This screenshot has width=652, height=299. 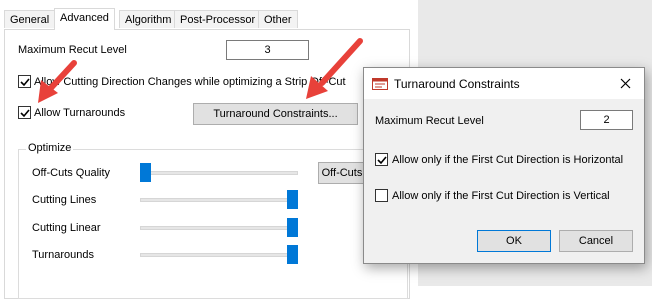 I want to click on cutting-lines-slider, so click(x=292, y=199).